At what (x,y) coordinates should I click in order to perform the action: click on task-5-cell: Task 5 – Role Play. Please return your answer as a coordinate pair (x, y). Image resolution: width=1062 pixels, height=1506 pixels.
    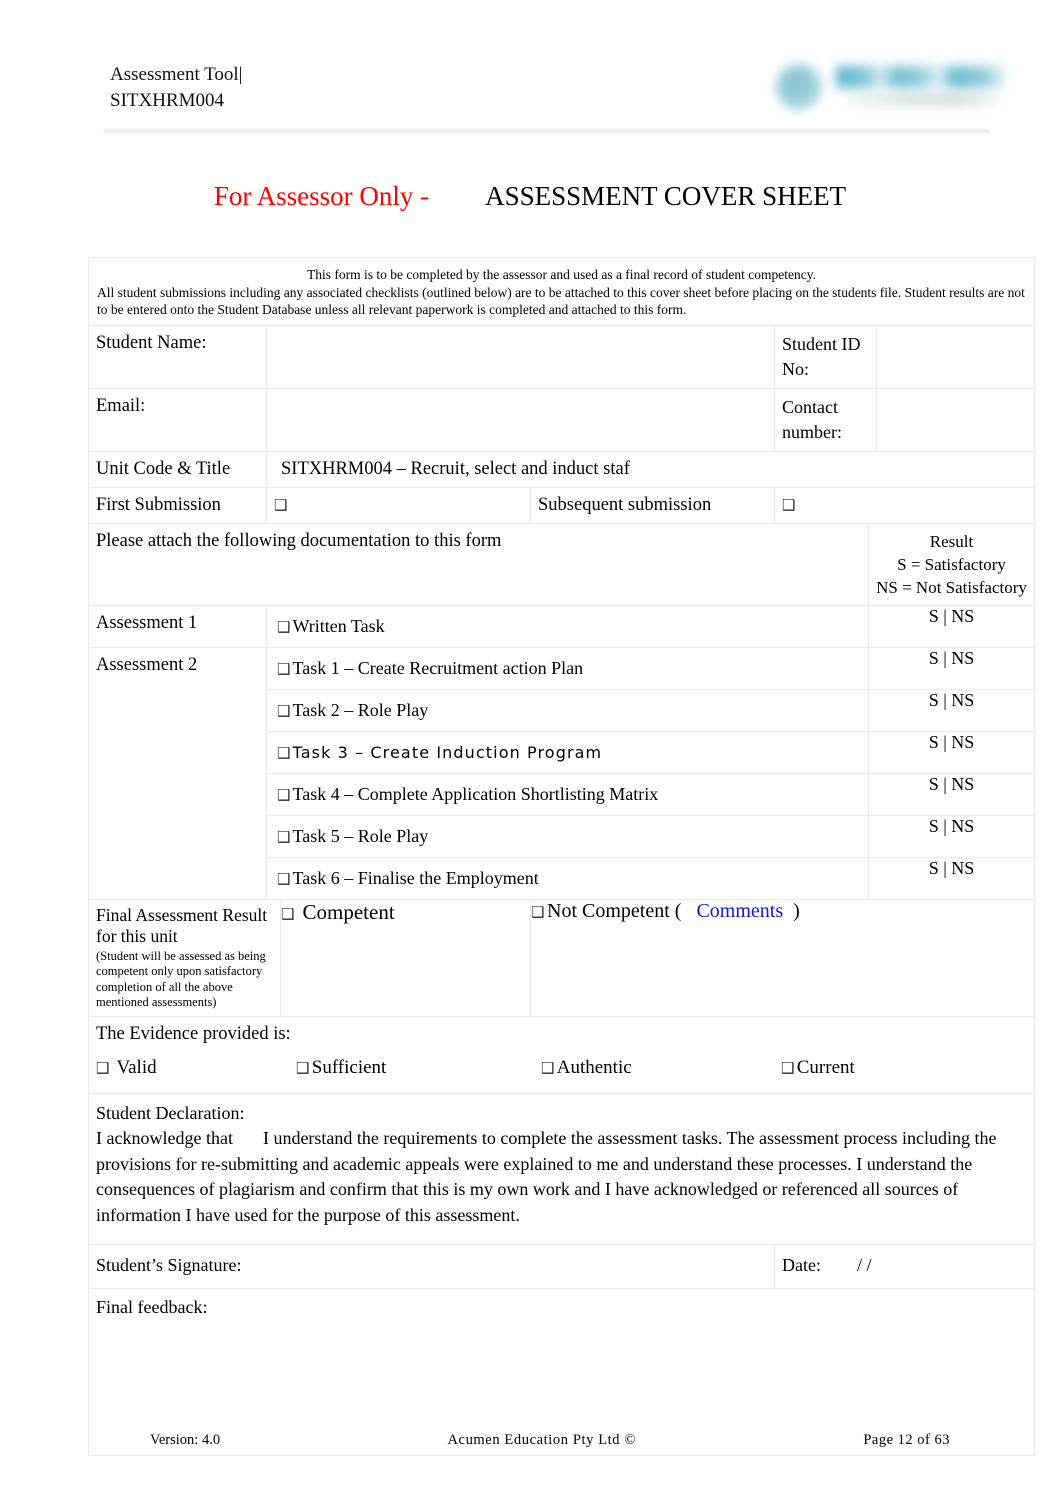
    Looking at the image, I should click on (567, 836).